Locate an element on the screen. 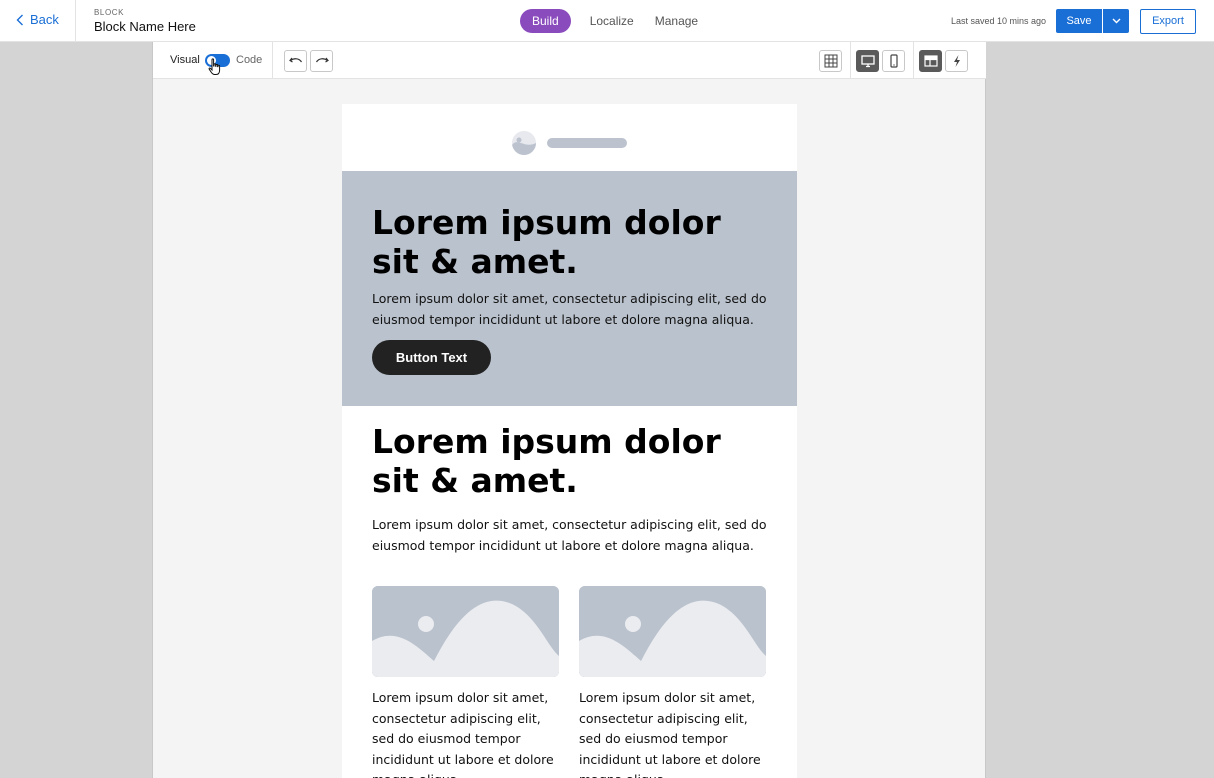 This screenshot has height=778, width=1214. chevron-left-icon is located at coordinates (19, 19).